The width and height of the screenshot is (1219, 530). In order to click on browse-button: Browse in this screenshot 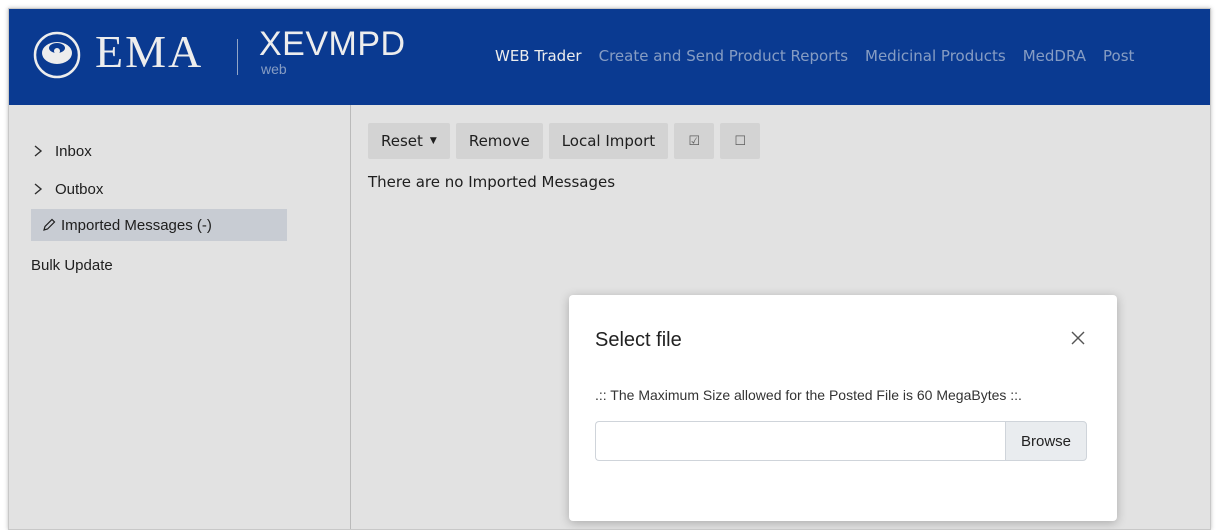, I will do `click(1046, 441)`.